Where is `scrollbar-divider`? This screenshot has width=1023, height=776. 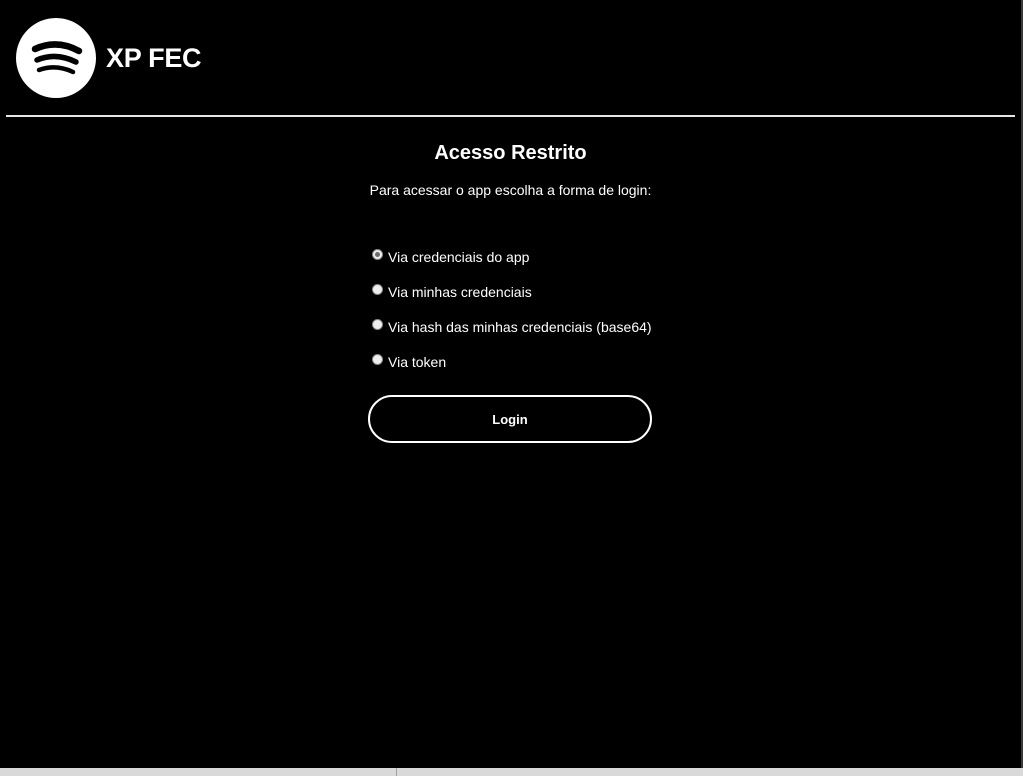
scrollbar-divider is located at coordinates (396, 772).